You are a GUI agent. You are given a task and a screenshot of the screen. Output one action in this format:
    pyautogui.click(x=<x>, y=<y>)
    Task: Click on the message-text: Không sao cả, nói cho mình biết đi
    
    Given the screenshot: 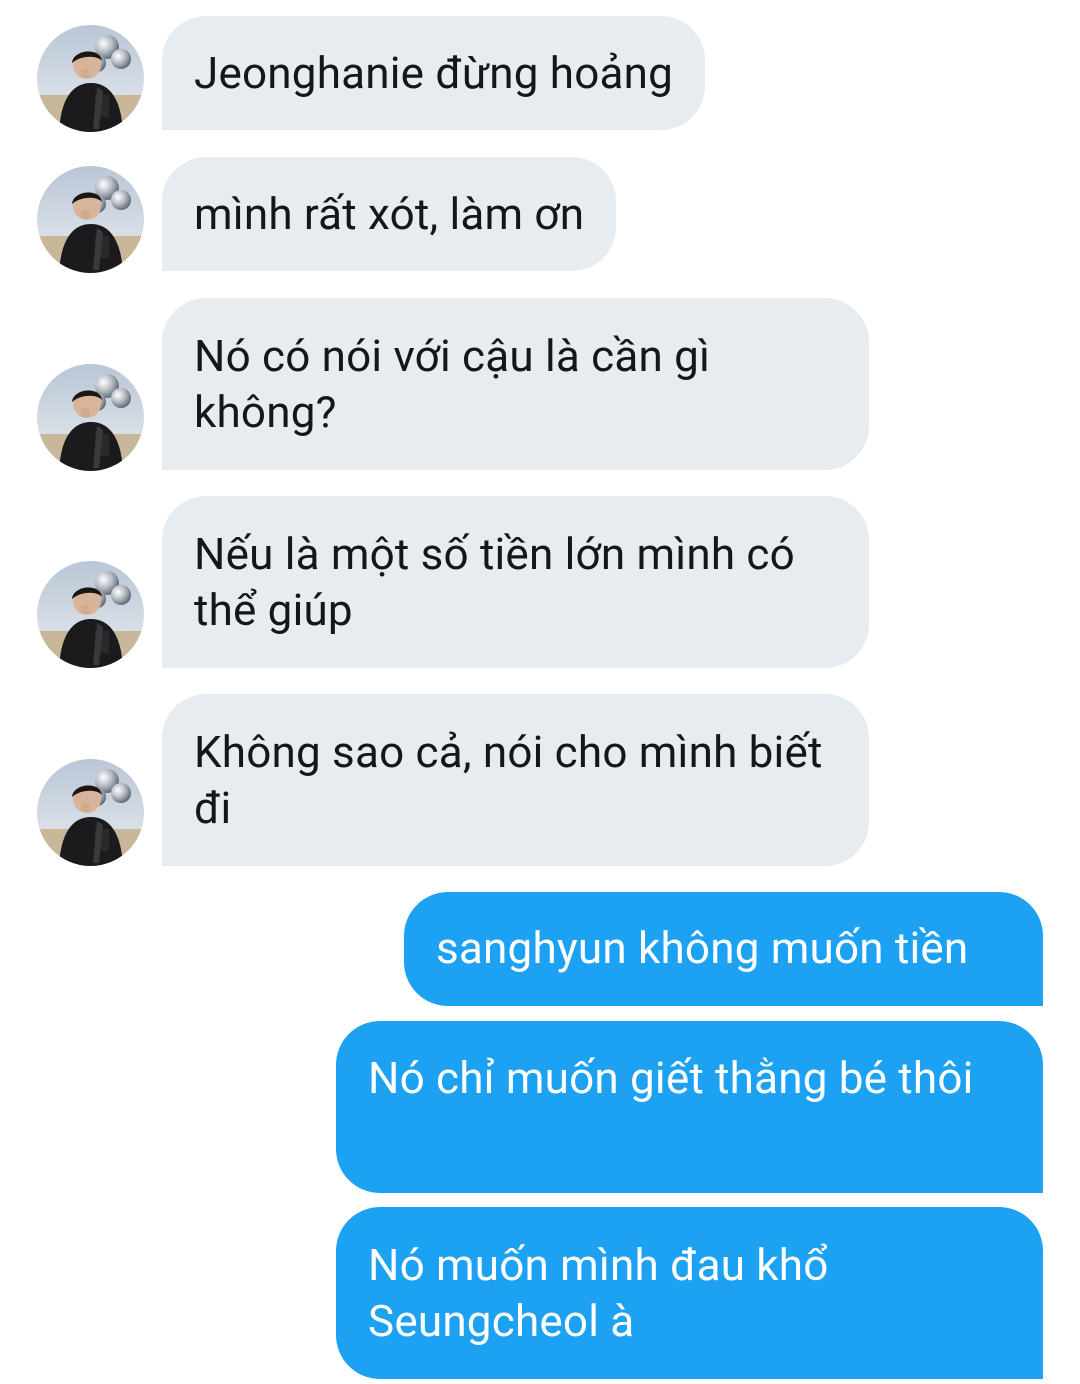 What is the action you would take?
    pyautogui.click(x=514, y=780)
    